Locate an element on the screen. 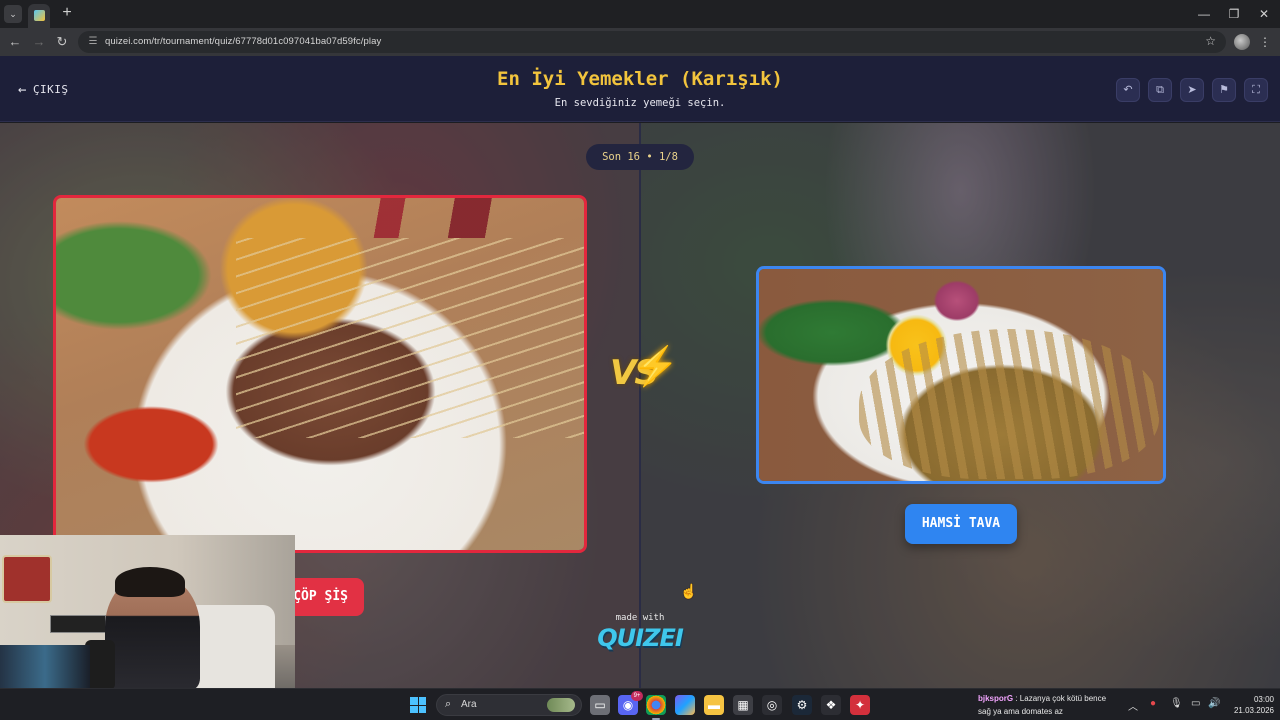  undo-icon: ↶ is located at coordinates (1128, 90).